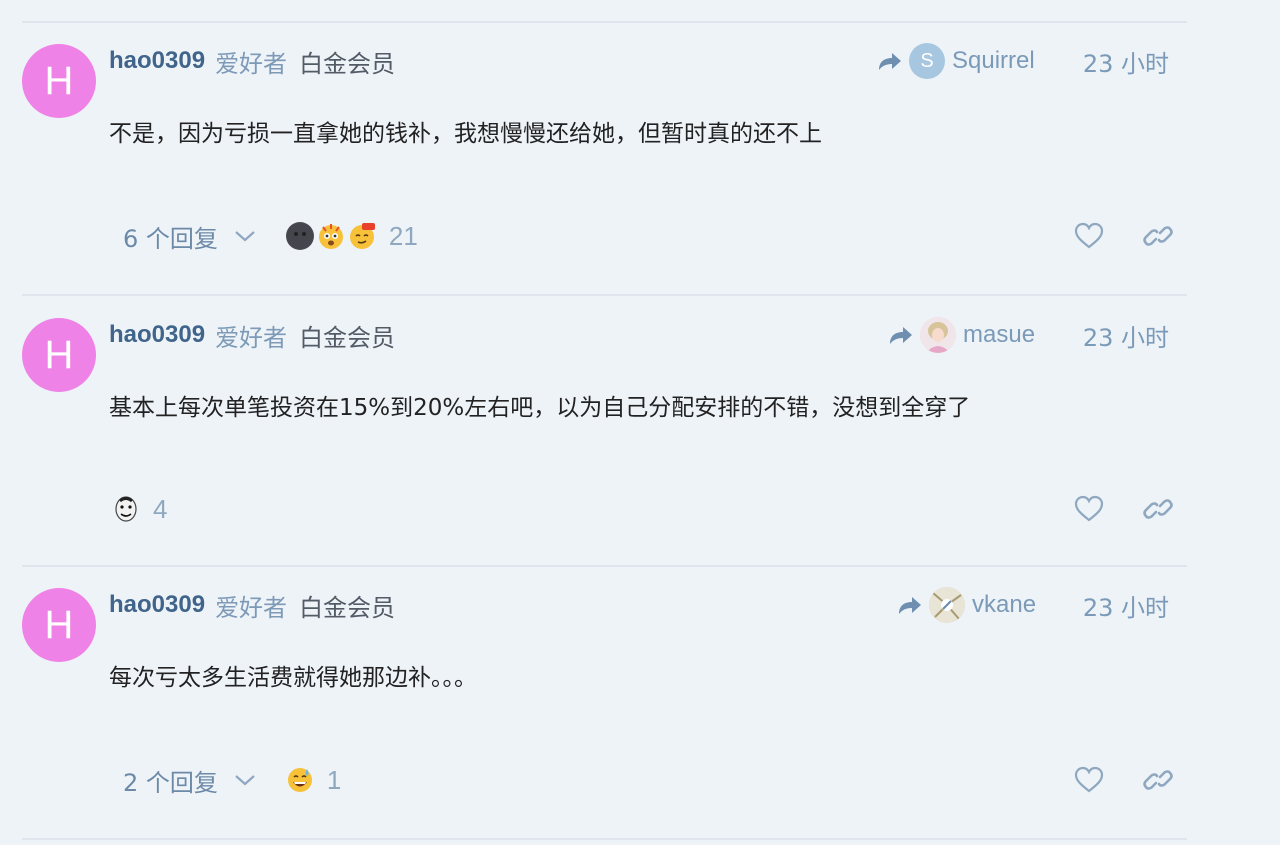 The width and height of the screenshot is (1280, 845). Describe the element at coordinates (331, 236) in the screenshot. I see `exploding-head-icon` at that location.